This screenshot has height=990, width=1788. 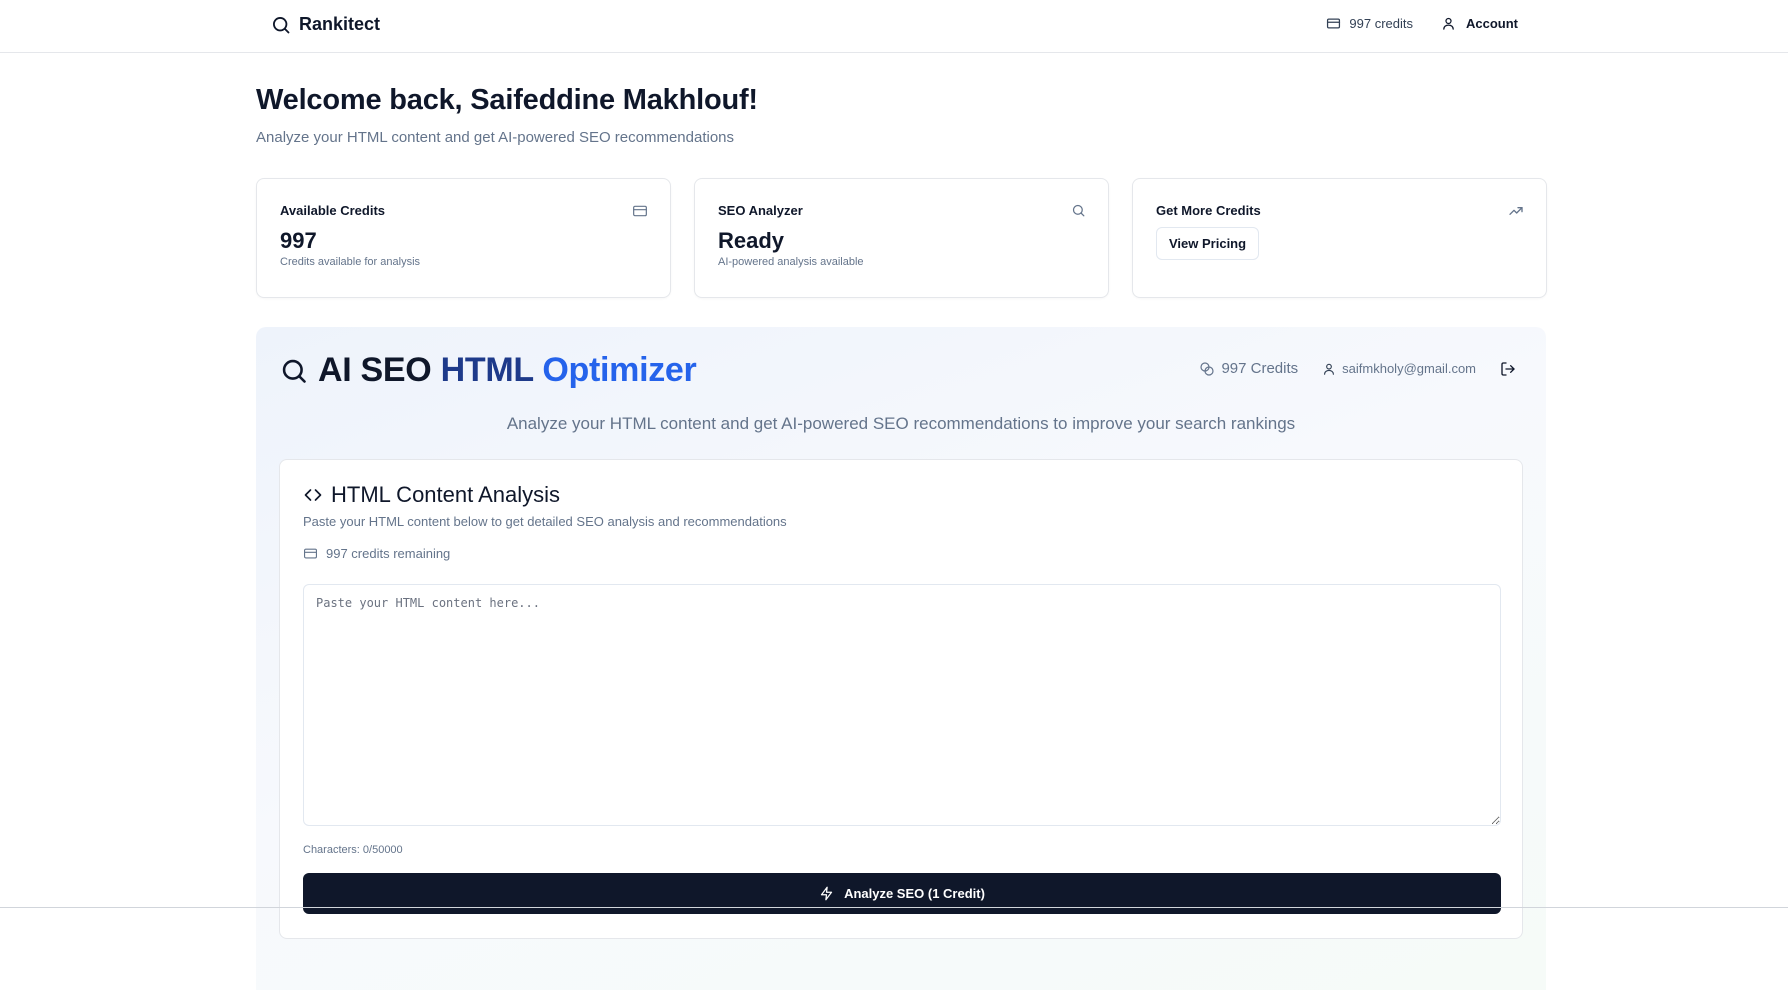 I want to click on divider, so click(x=894, y=907).